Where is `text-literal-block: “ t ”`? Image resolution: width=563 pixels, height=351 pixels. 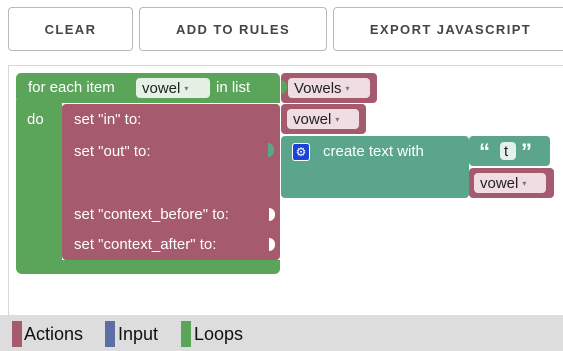
text-literal-block: “ t ” is located at coordinates (509, 151).